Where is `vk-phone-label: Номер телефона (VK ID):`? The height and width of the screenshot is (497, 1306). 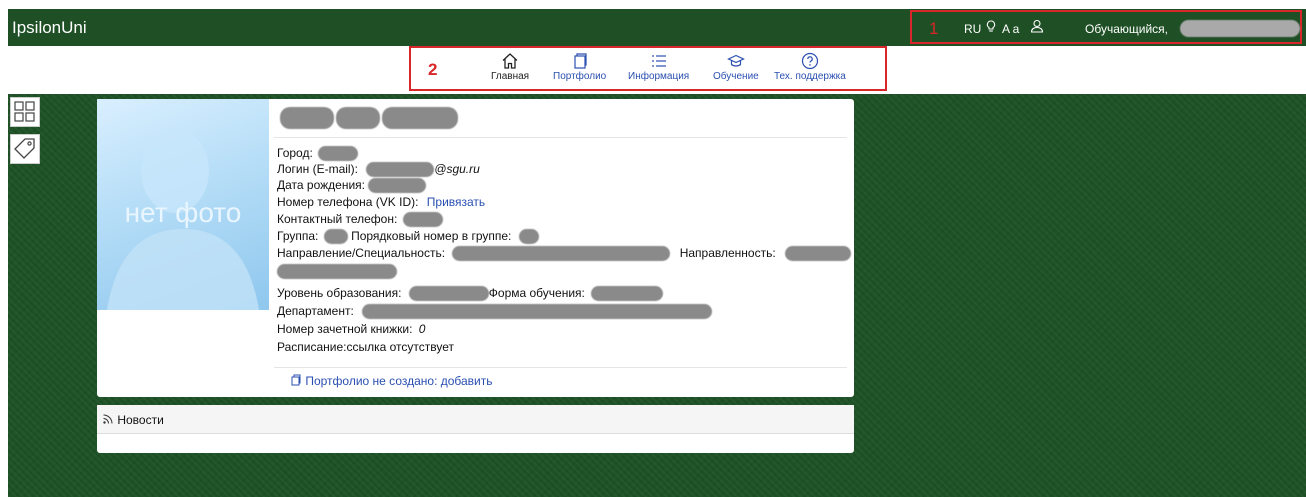 vk-phone-label: Номер телефона (VK ID): is located at coordinates (348, 202).